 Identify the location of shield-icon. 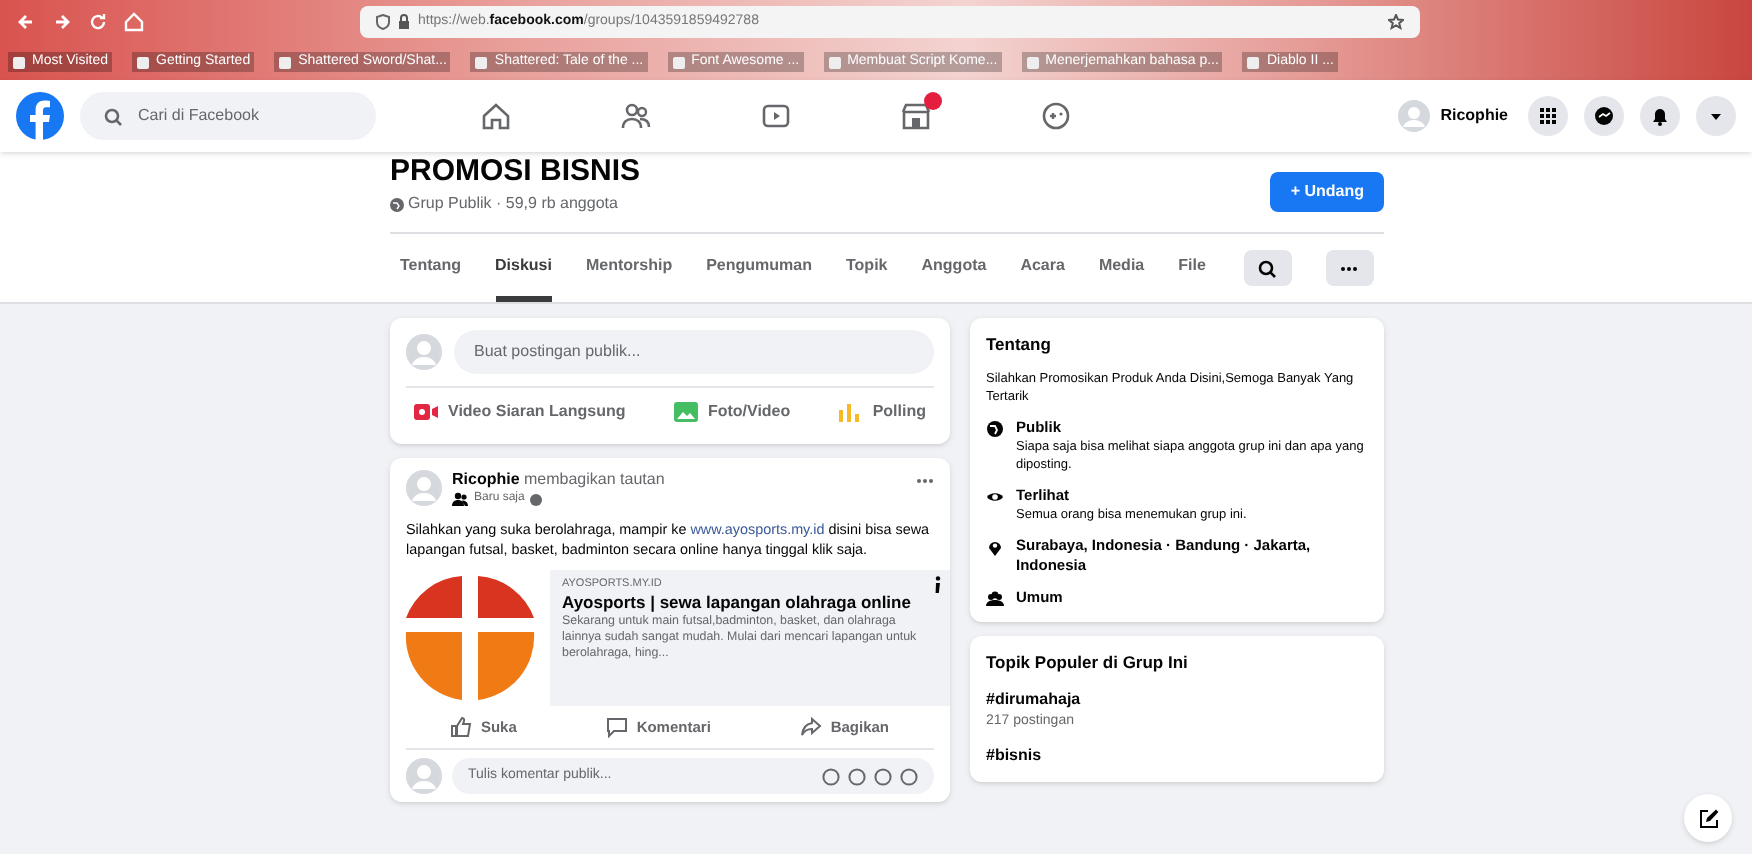
(383, 22).